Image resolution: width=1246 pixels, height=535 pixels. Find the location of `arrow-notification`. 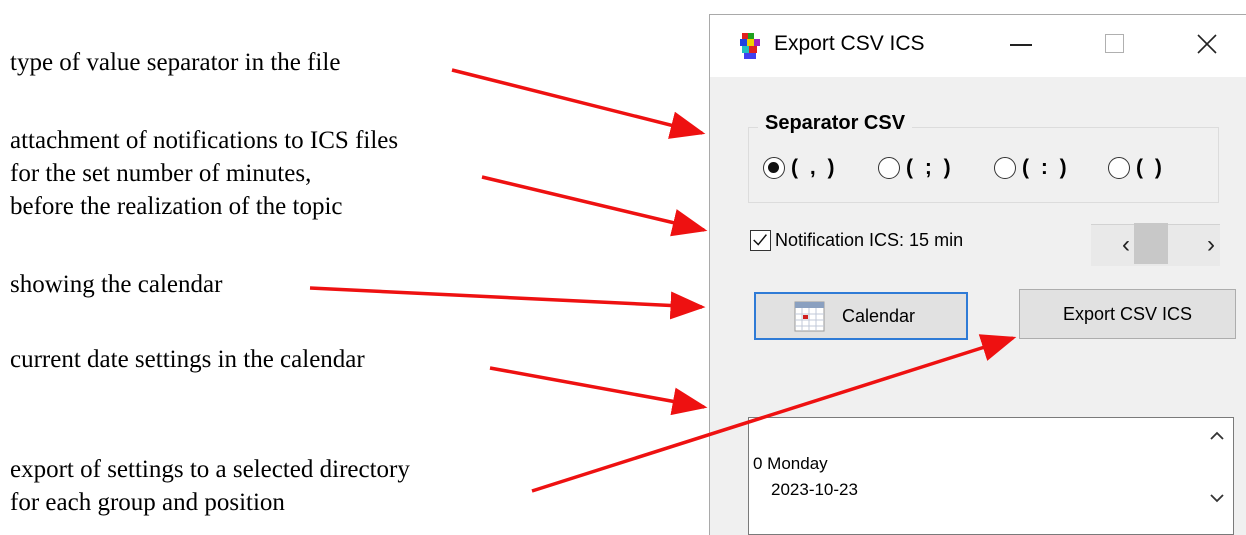

arrow-notification is located at coordinates (594, 206).